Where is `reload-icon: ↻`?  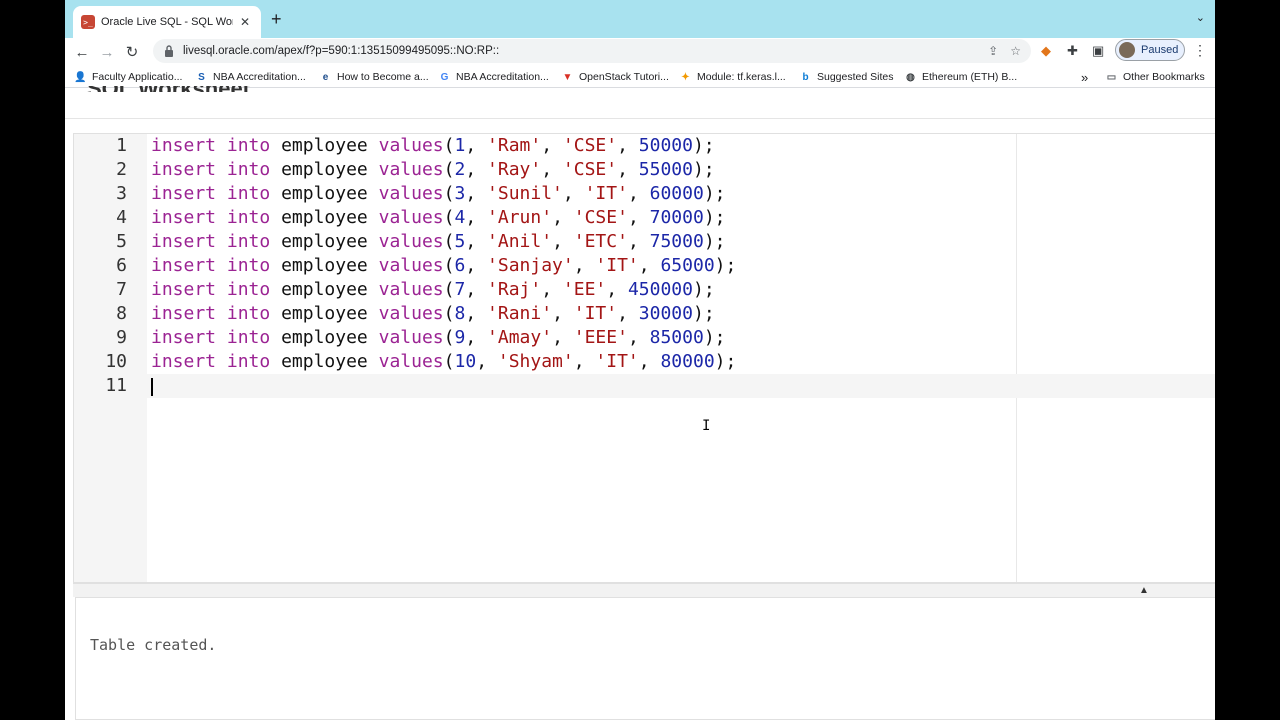 reload-icon: ↻ is located at coordinates (132, 52).